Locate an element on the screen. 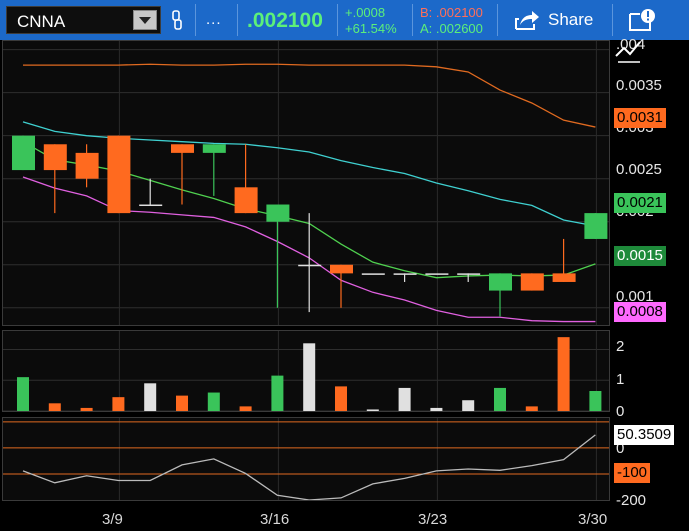 Image resolution: width=689 pixels, height=531 pixels. chevron-down-icon is located at coordinates (145, 20).